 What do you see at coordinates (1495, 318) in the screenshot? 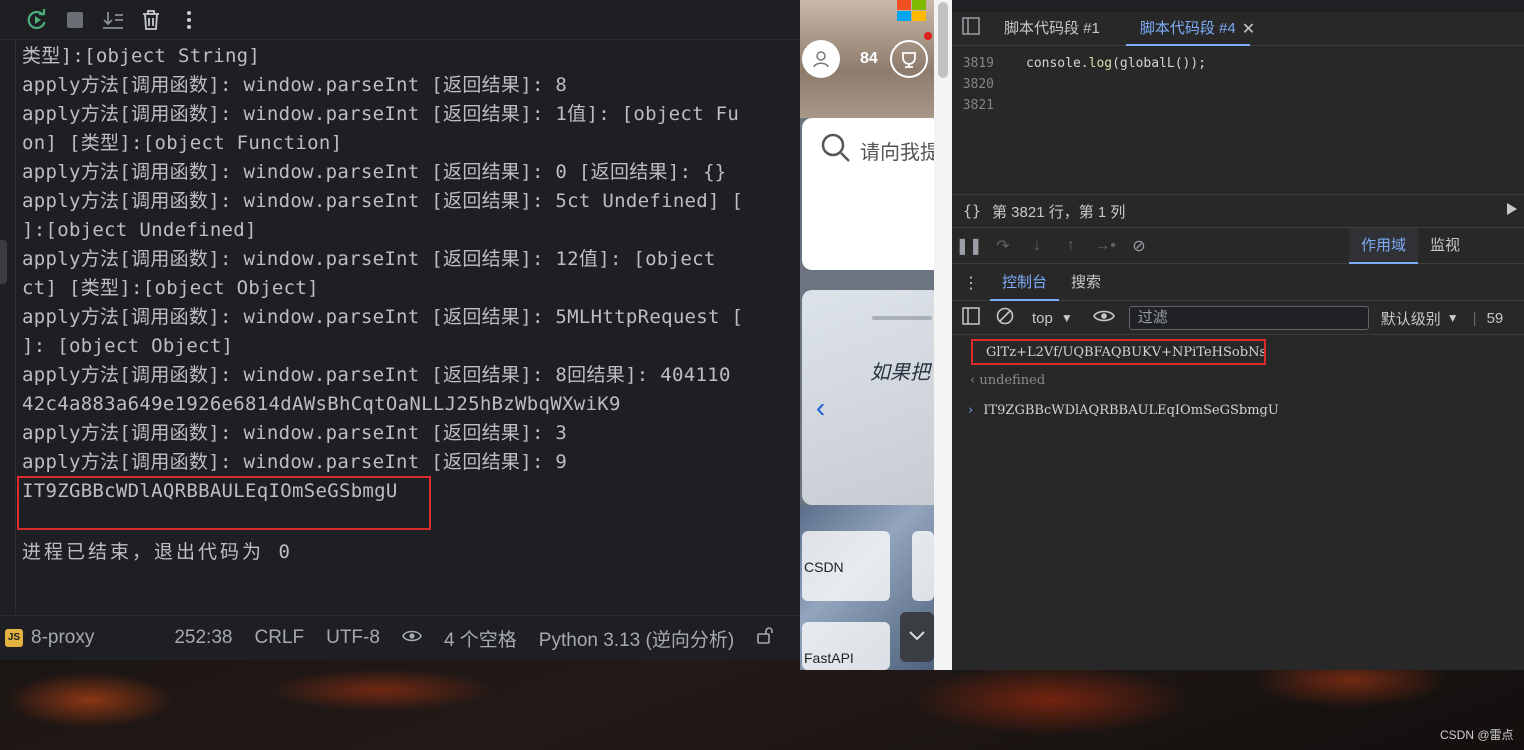
I see `issues-count: 59` at bounding box center [1495, 318].